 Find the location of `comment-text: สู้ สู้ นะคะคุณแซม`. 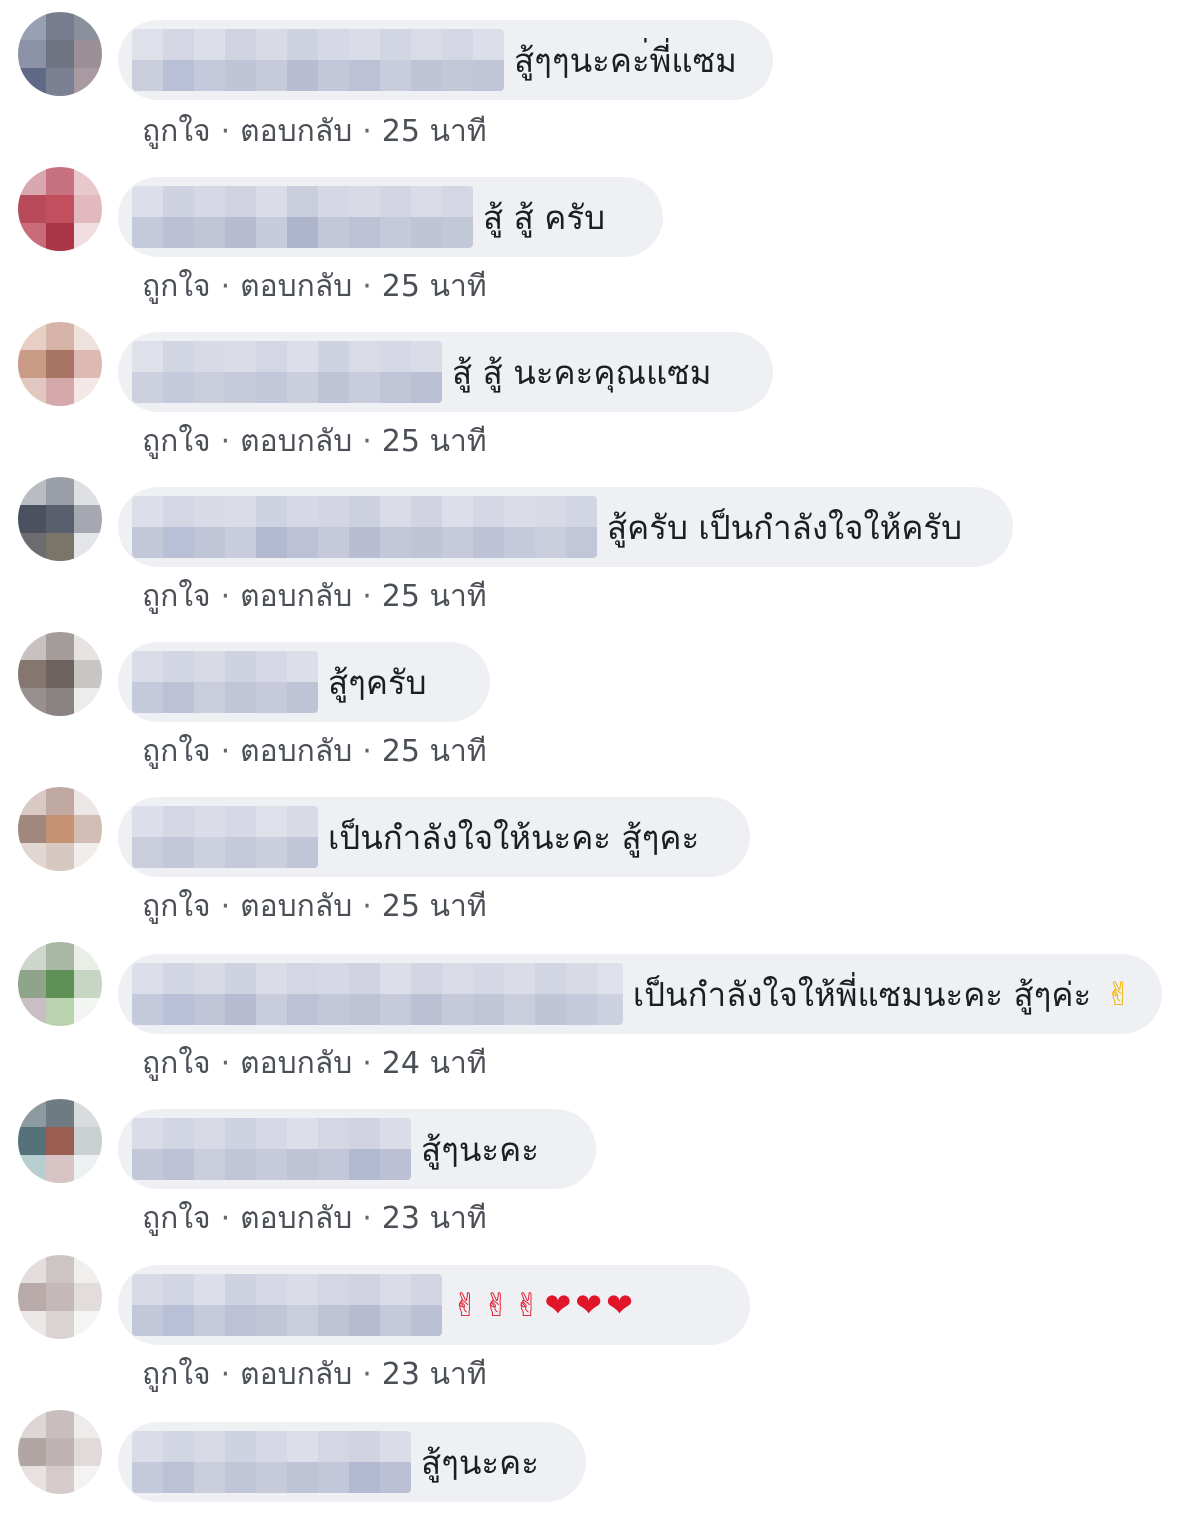

comment-text: สู้ สู้ นะคะคุณแซม is located at coordinates (582, 372).